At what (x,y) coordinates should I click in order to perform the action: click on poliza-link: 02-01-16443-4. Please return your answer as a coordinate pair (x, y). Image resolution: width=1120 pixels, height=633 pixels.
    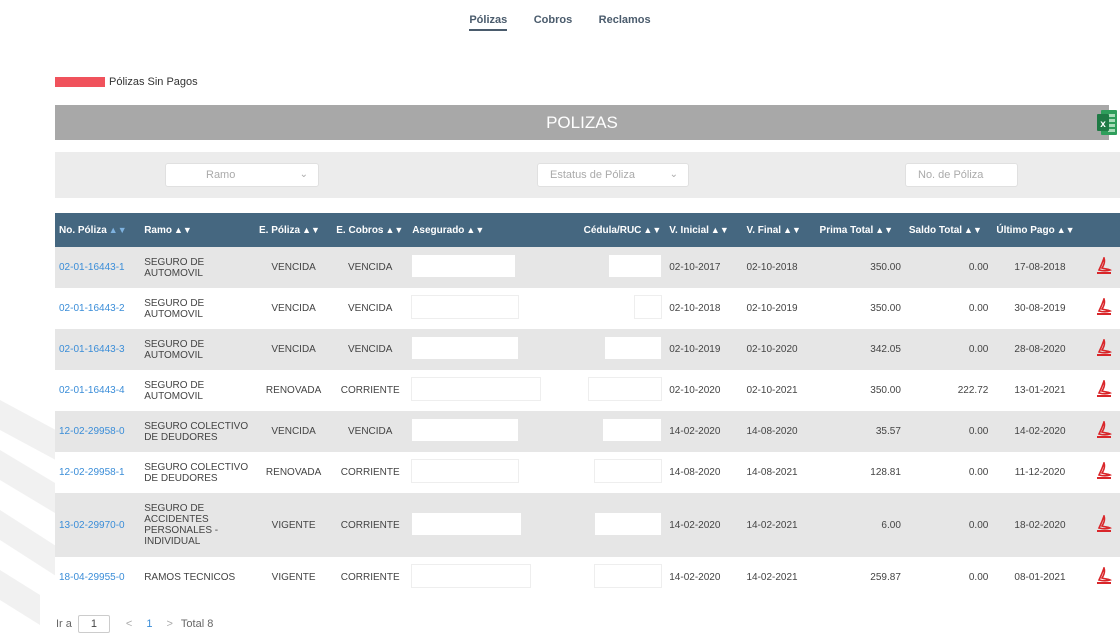
    Looking at the image, I should click on (92, 390).